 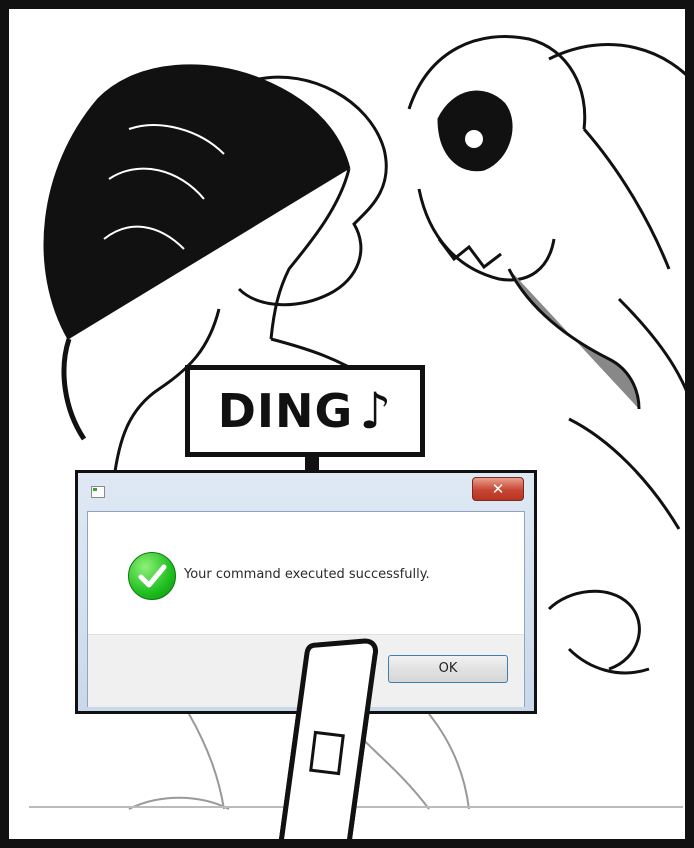 I want to click on music-note-icon: ♪, so click(x=376, y=411).